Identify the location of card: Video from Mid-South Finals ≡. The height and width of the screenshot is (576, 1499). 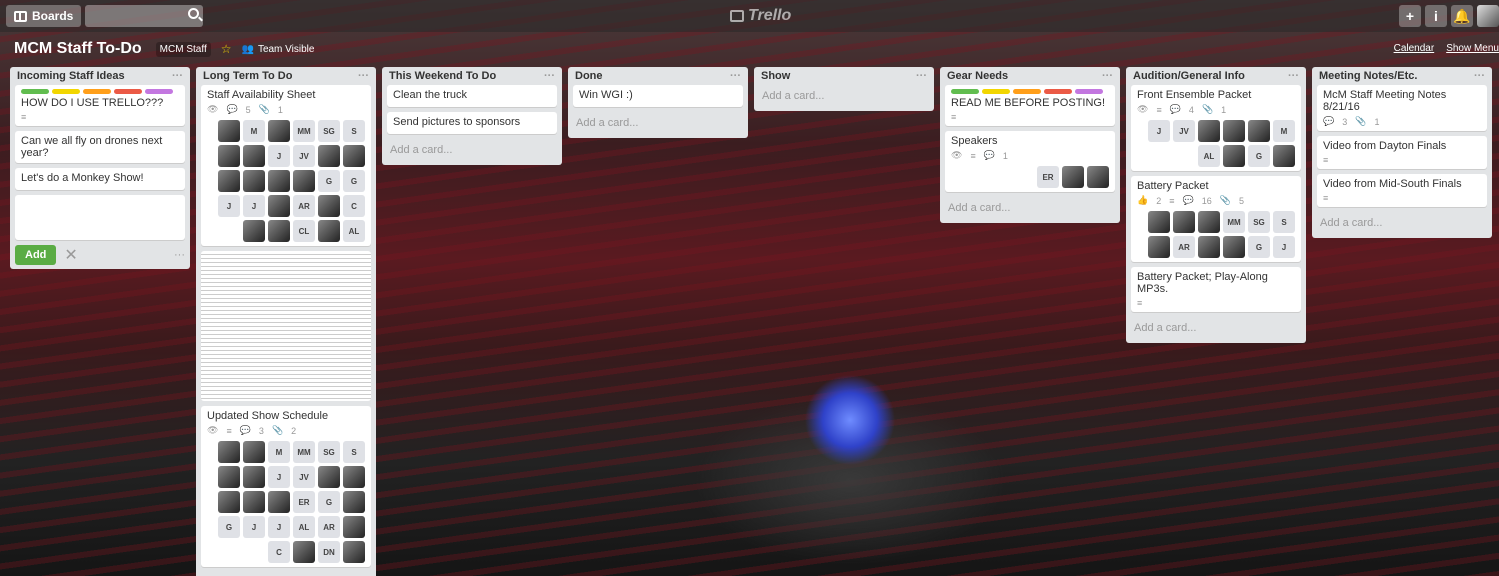
(1402, 190).